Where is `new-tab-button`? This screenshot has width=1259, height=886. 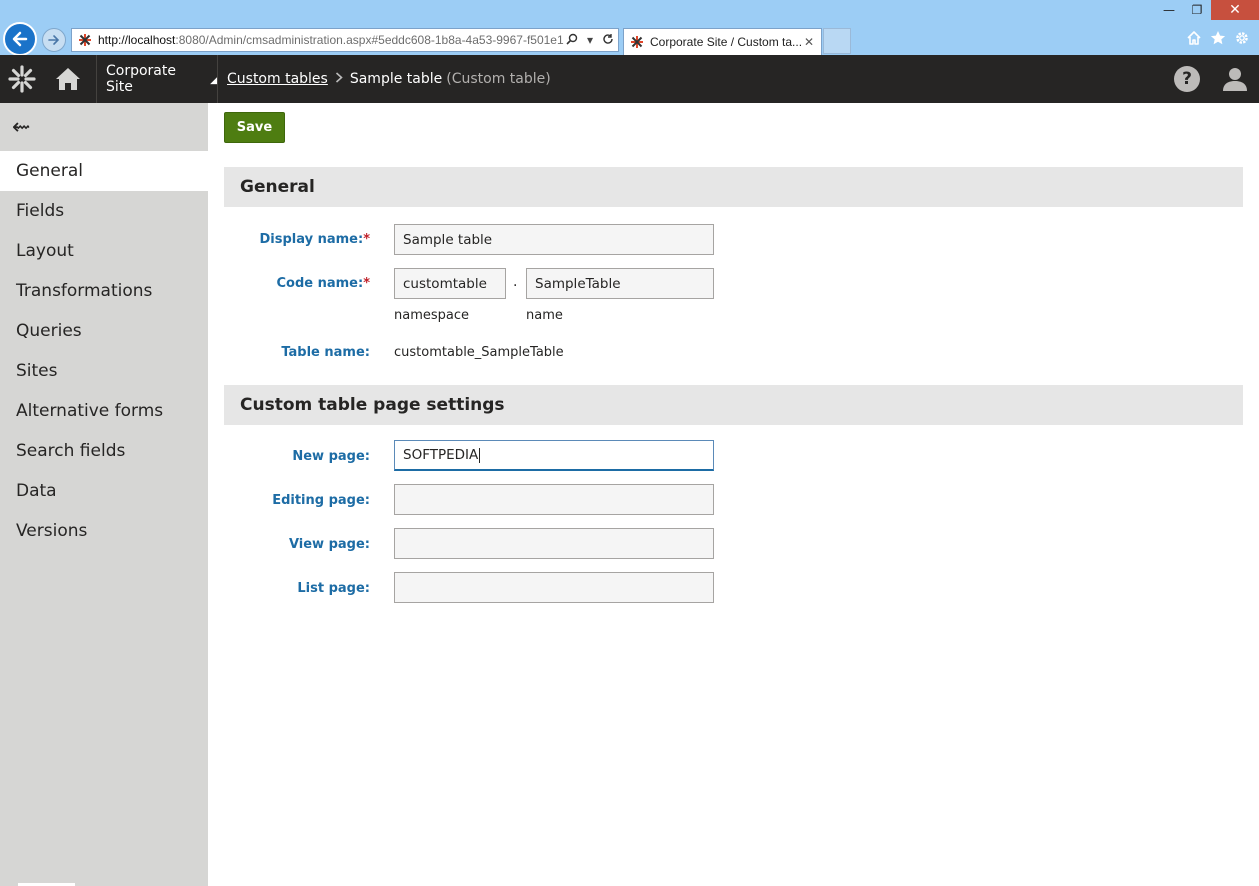
new-tab-button is located at coordinates (837, 41).